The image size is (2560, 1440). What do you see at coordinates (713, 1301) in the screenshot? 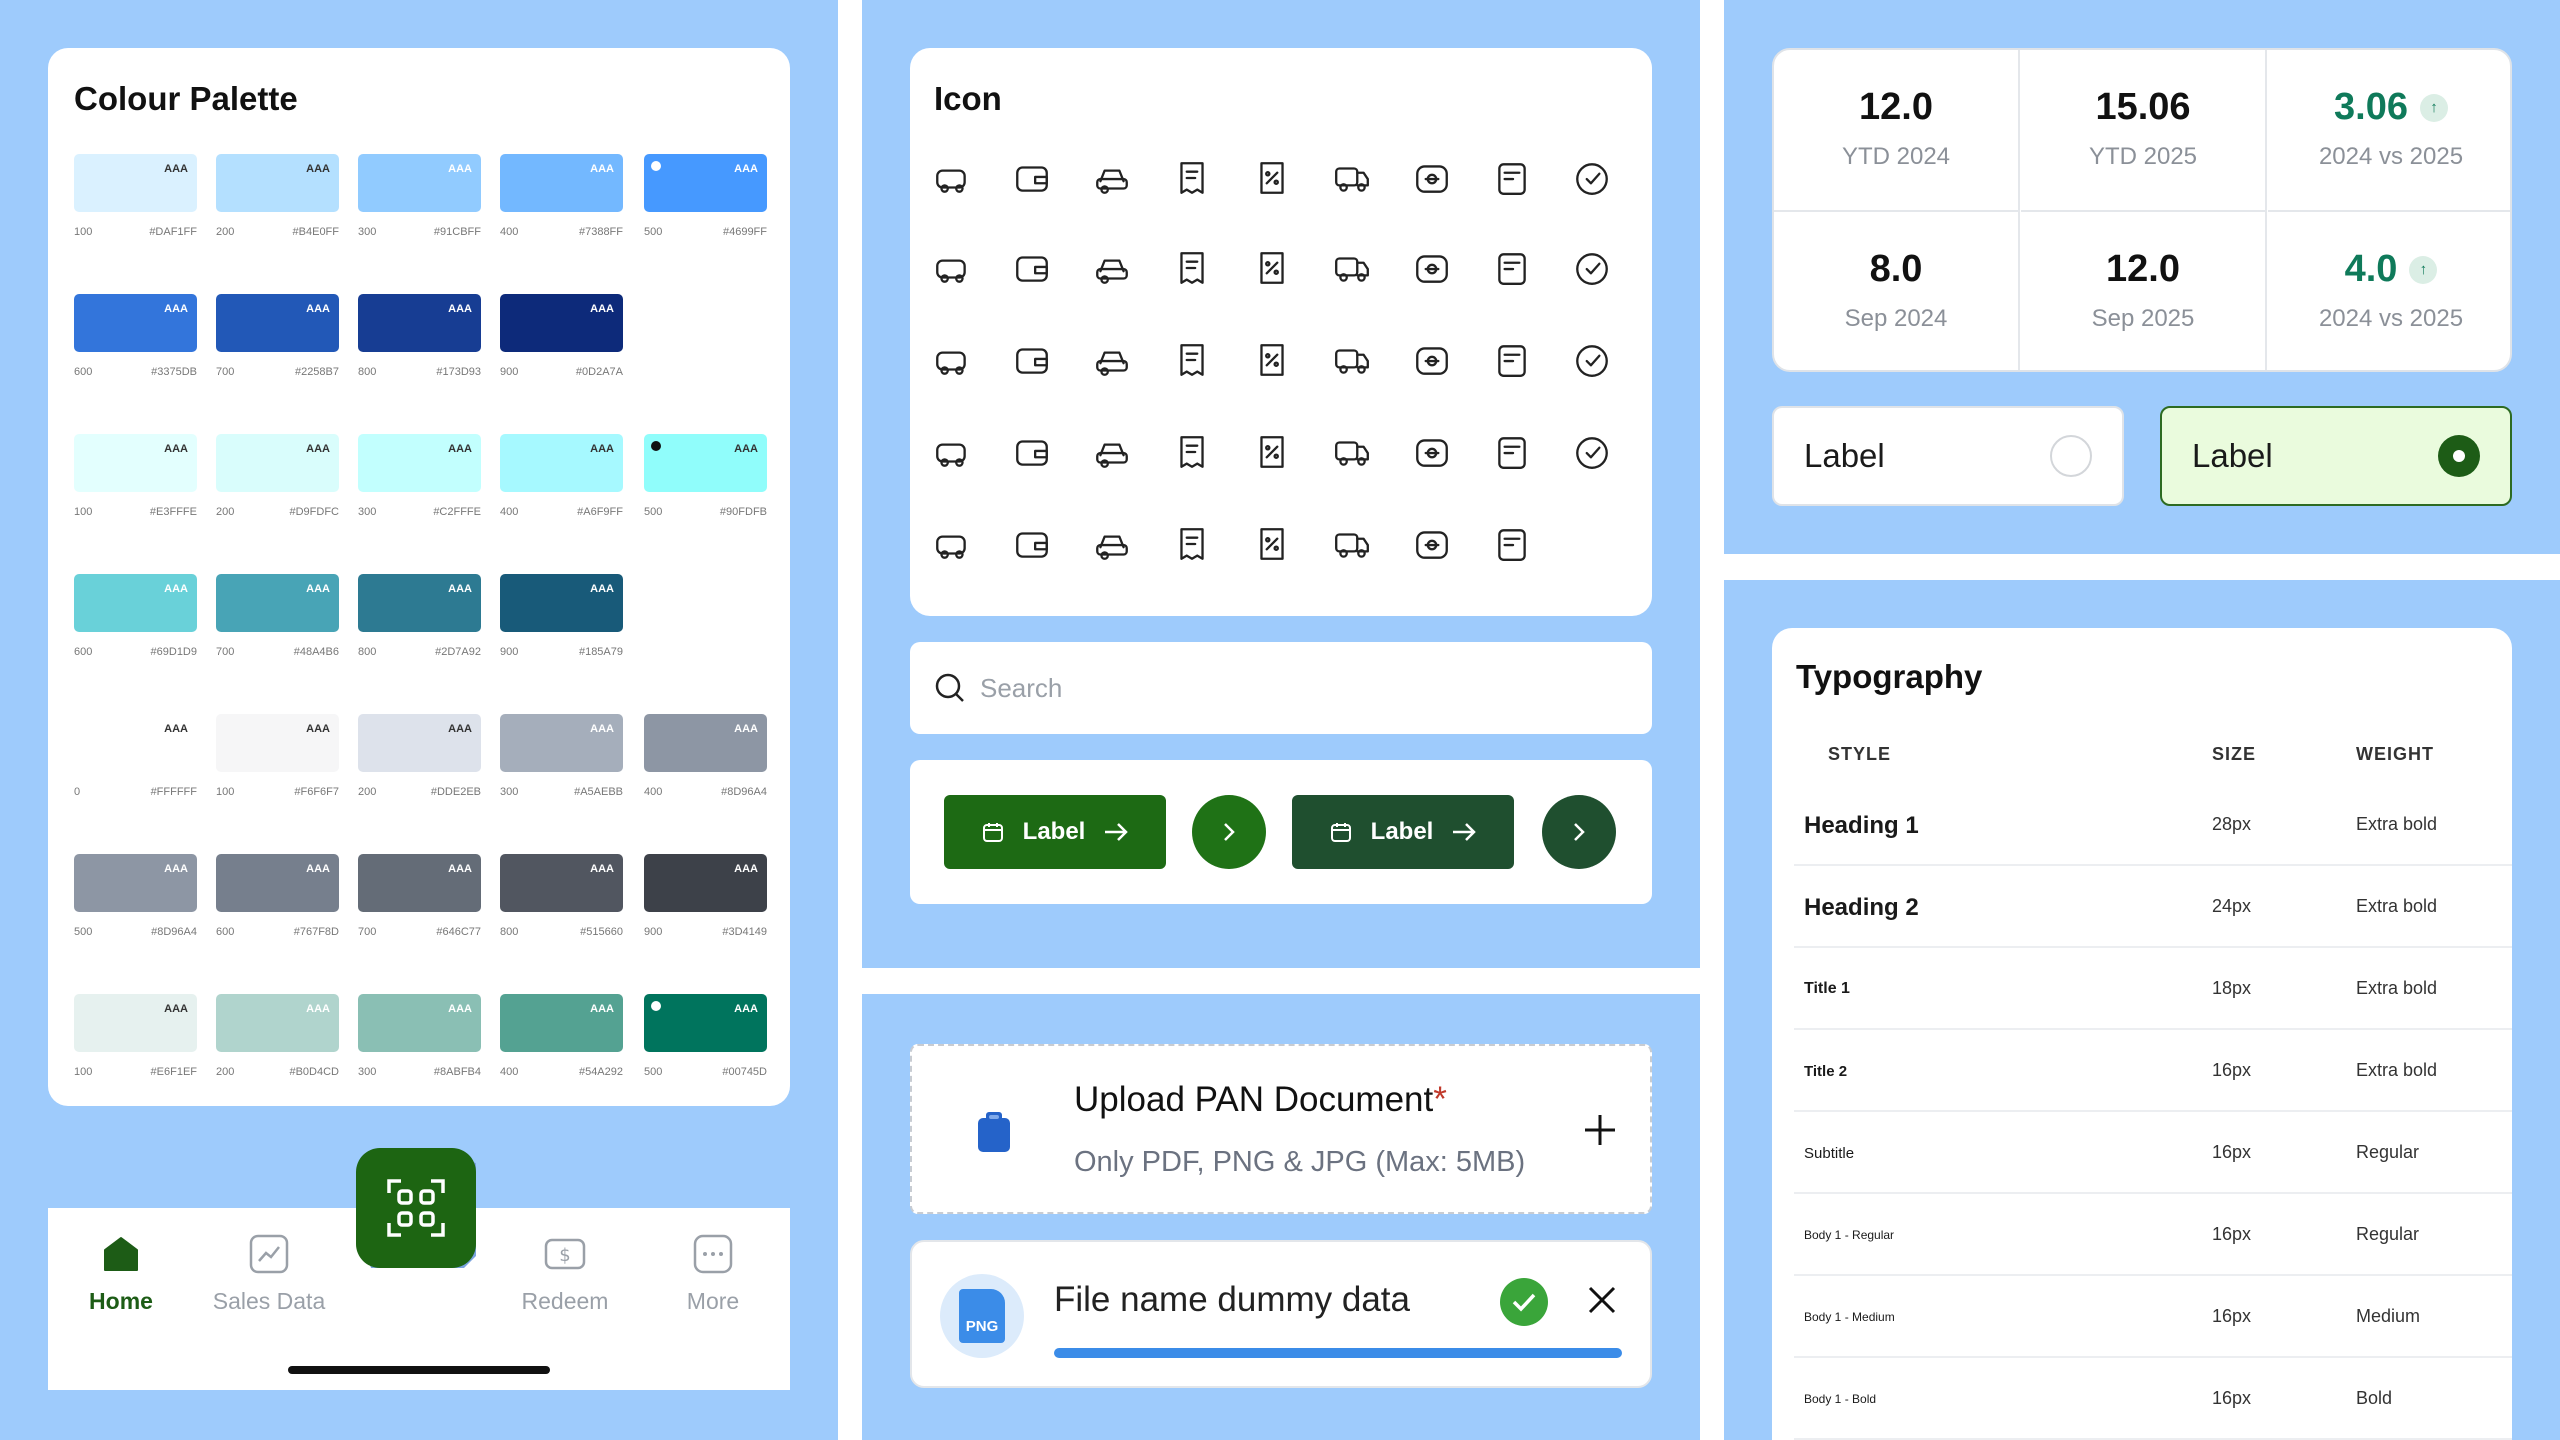
I see `nav-label: More` at bounding box center [713, 1301].